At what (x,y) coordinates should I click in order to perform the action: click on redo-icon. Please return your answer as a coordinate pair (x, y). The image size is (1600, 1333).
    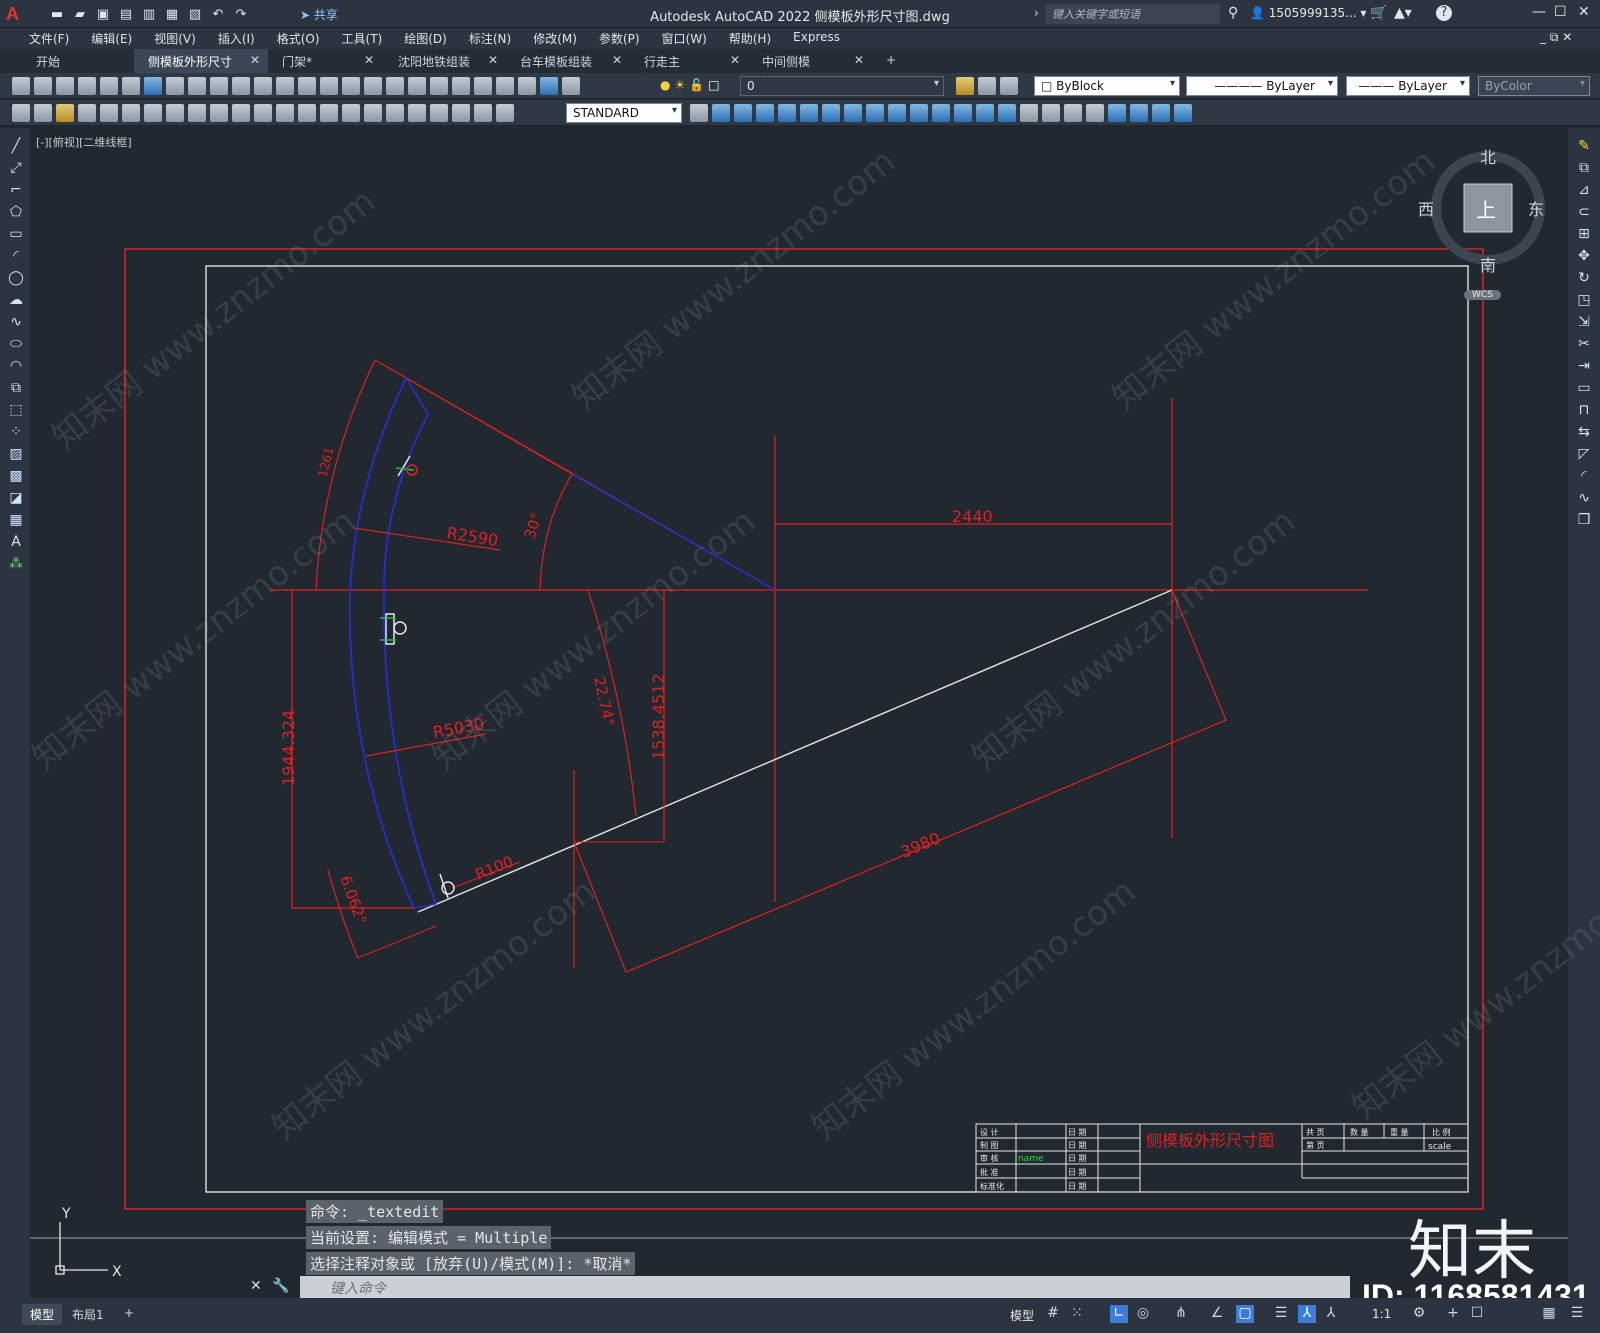
    Looking at the image, I should click on (307, 86).